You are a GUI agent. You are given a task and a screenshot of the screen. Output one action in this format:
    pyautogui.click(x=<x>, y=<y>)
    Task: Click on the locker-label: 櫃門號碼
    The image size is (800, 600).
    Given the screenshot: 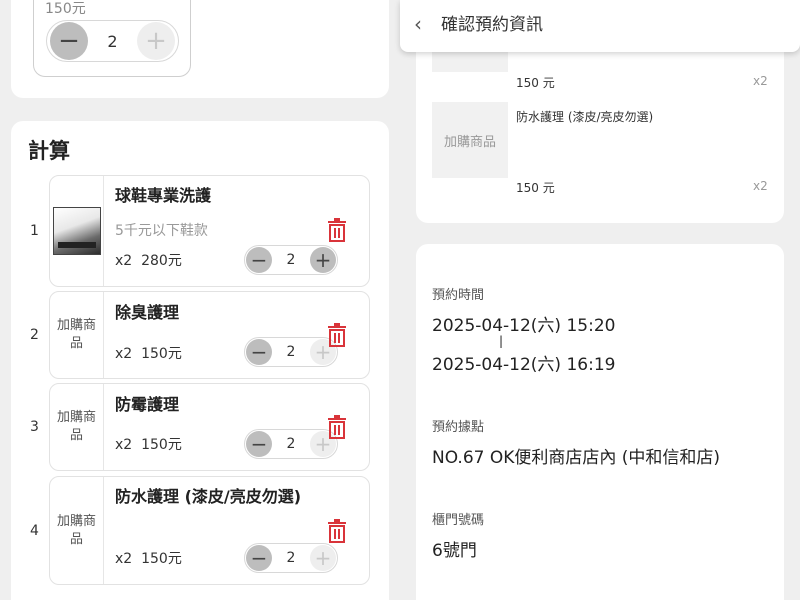 What is the action you would take?
    pyautogui.click(x=458, y=520)
    